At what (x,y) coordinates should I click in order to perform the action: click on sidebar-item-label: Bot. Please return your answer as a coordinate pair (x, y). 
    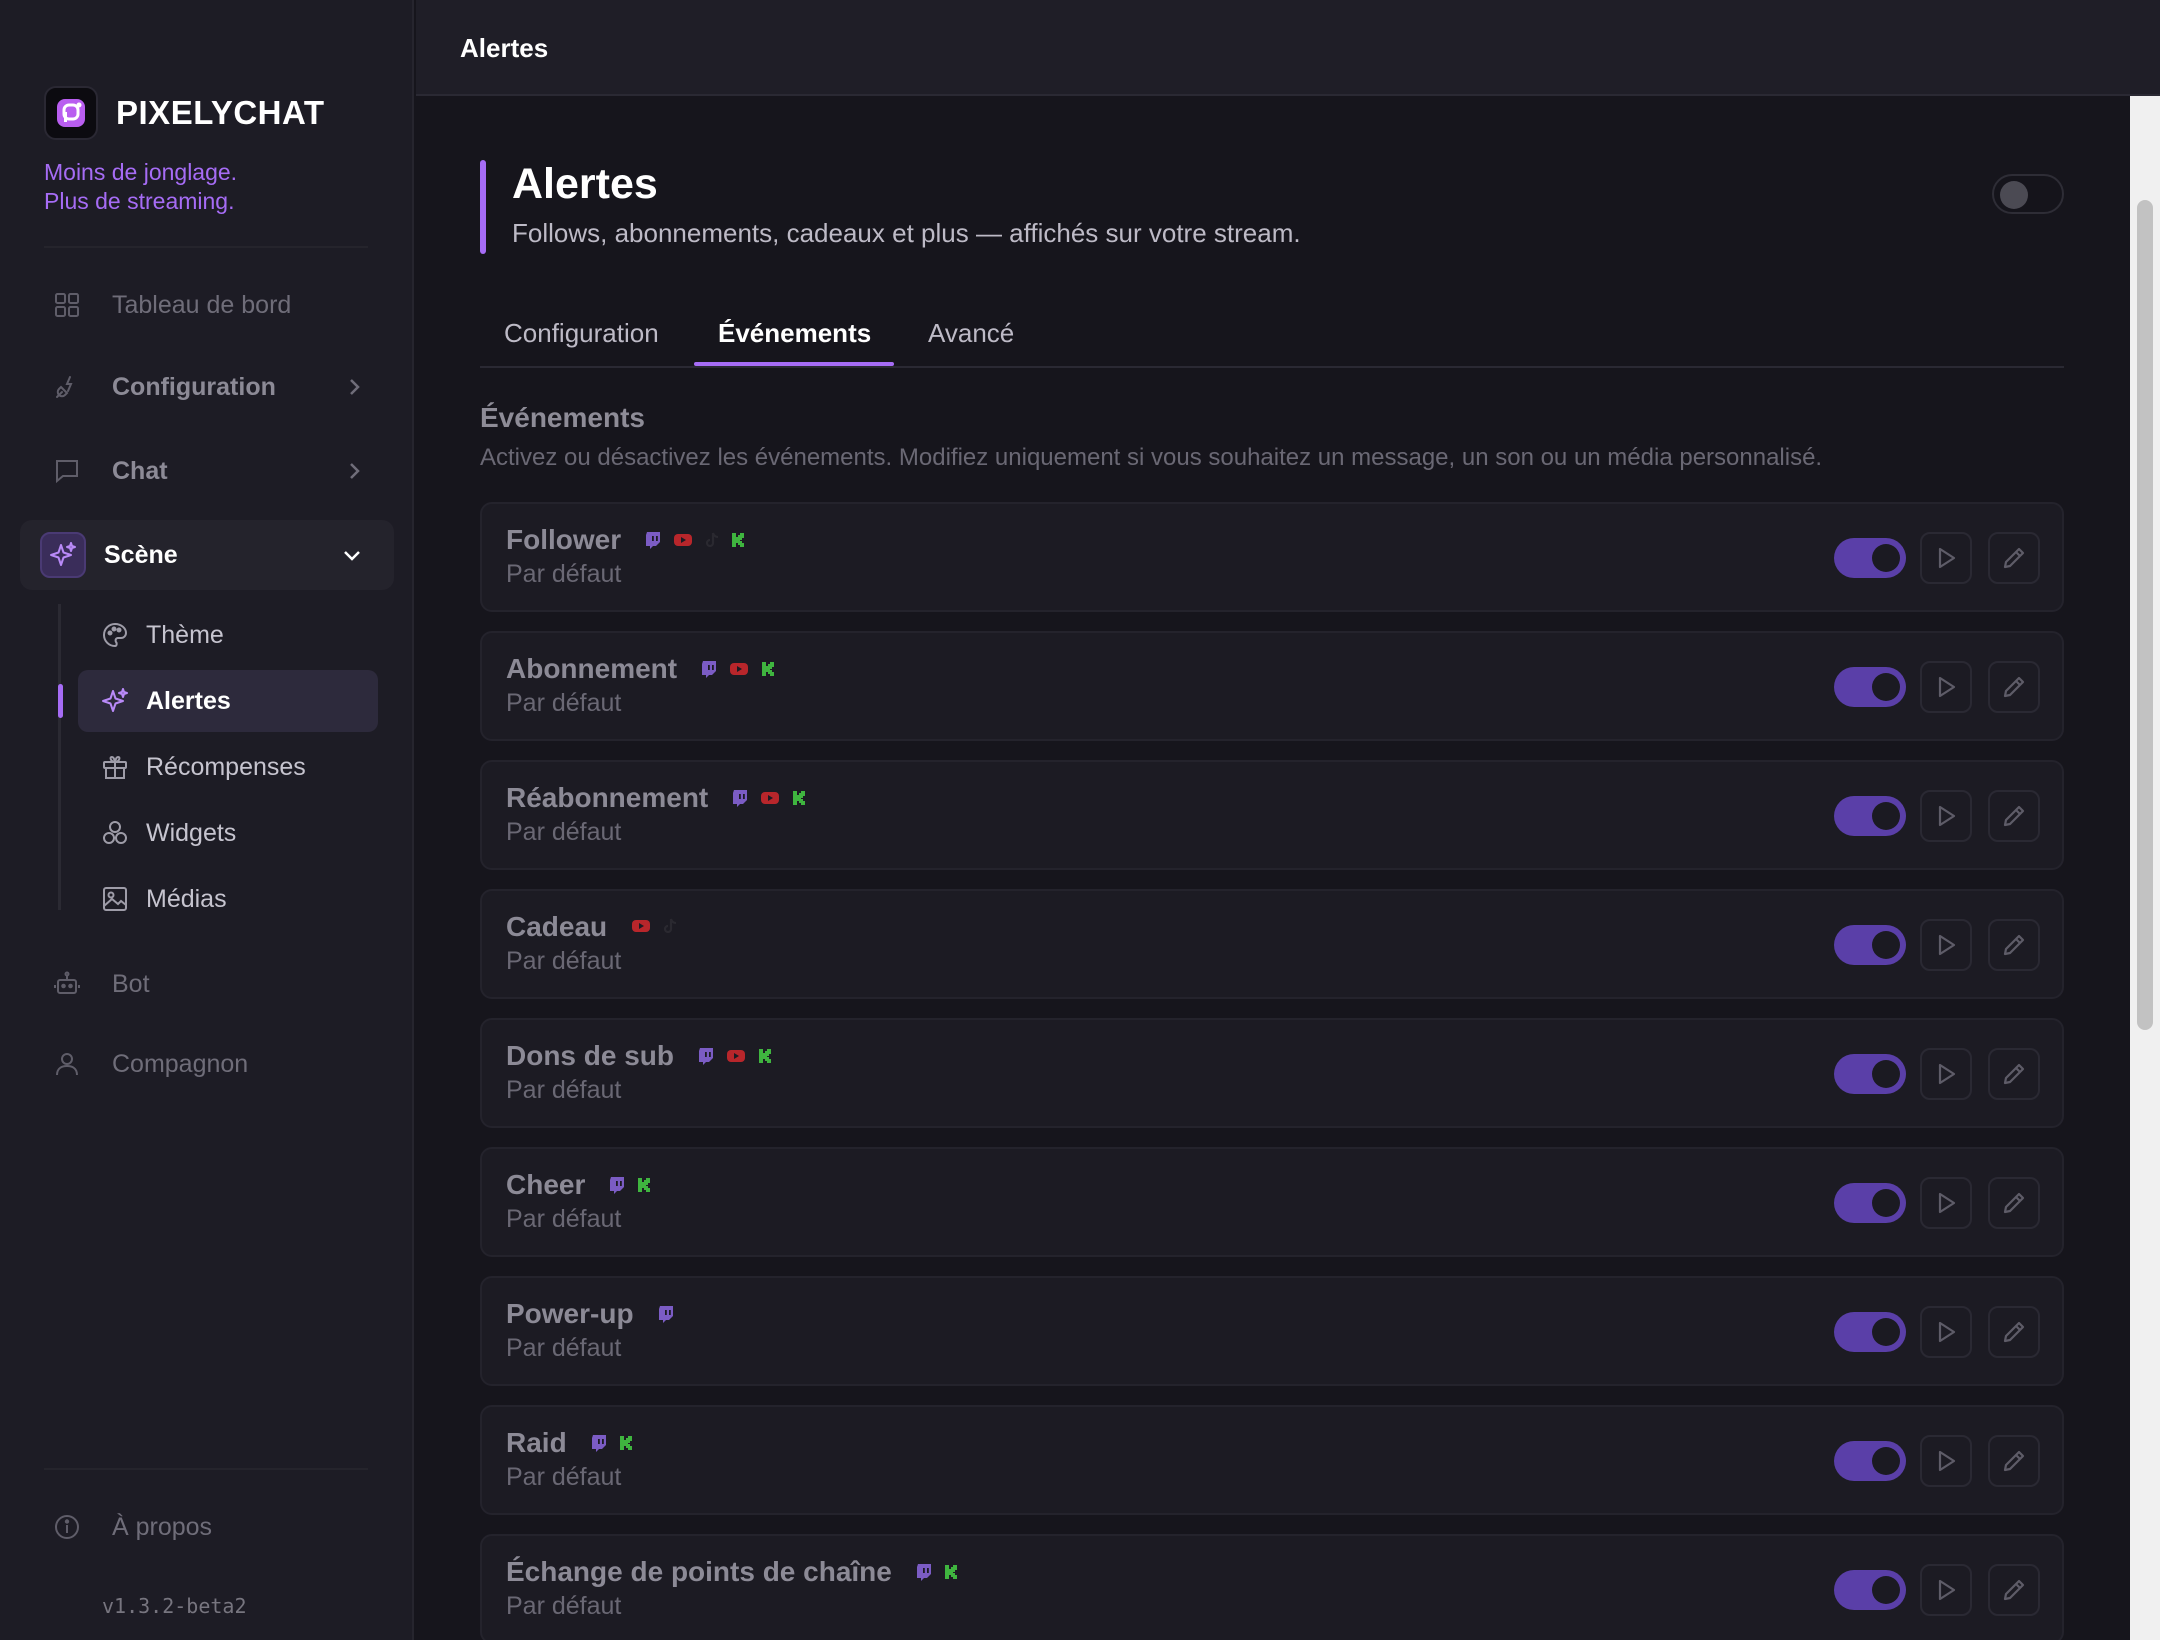
    Looking at the image, I should click on (131, 983).